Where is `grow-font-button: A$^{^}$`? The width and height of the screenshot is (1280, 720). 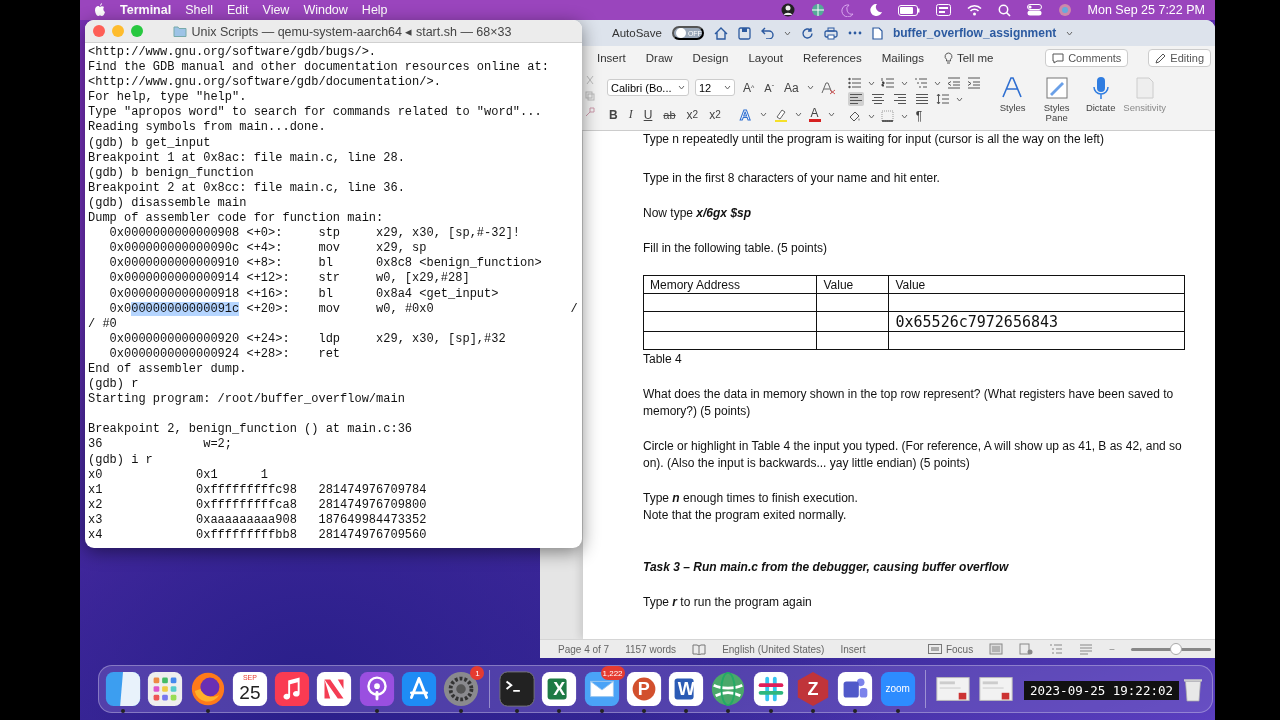
grow-font-button: A$^{^}$ is located at coordinates (749, 87).